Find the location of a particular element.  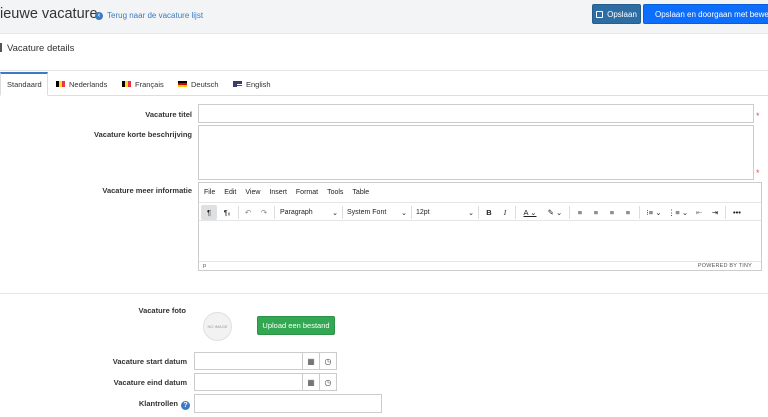

save-button: Opslaan is located at coordinates (616, 14).